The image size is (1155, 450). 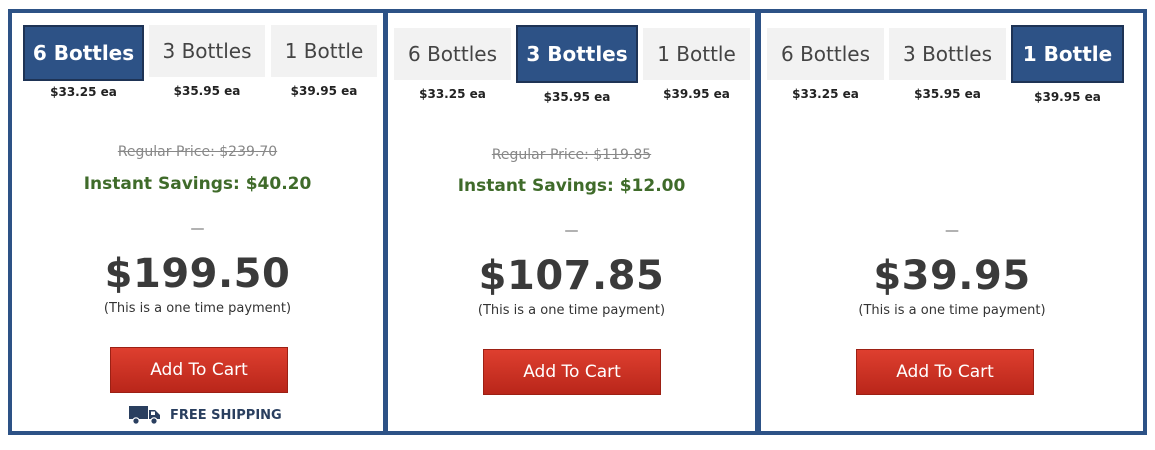 What do you see at coordinates (571, 276) in the screenshot?
I see `total-price: $107.85` at bounding box center [571, 276].